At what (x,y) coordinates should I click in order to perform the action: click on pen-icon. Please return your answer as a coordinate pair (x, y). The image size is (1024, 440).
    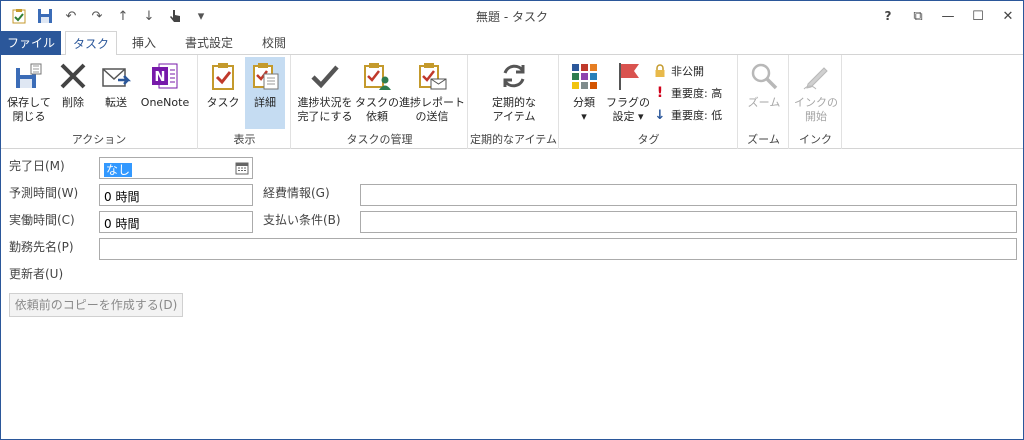
    Looking at the image, I should click on (815, 78).